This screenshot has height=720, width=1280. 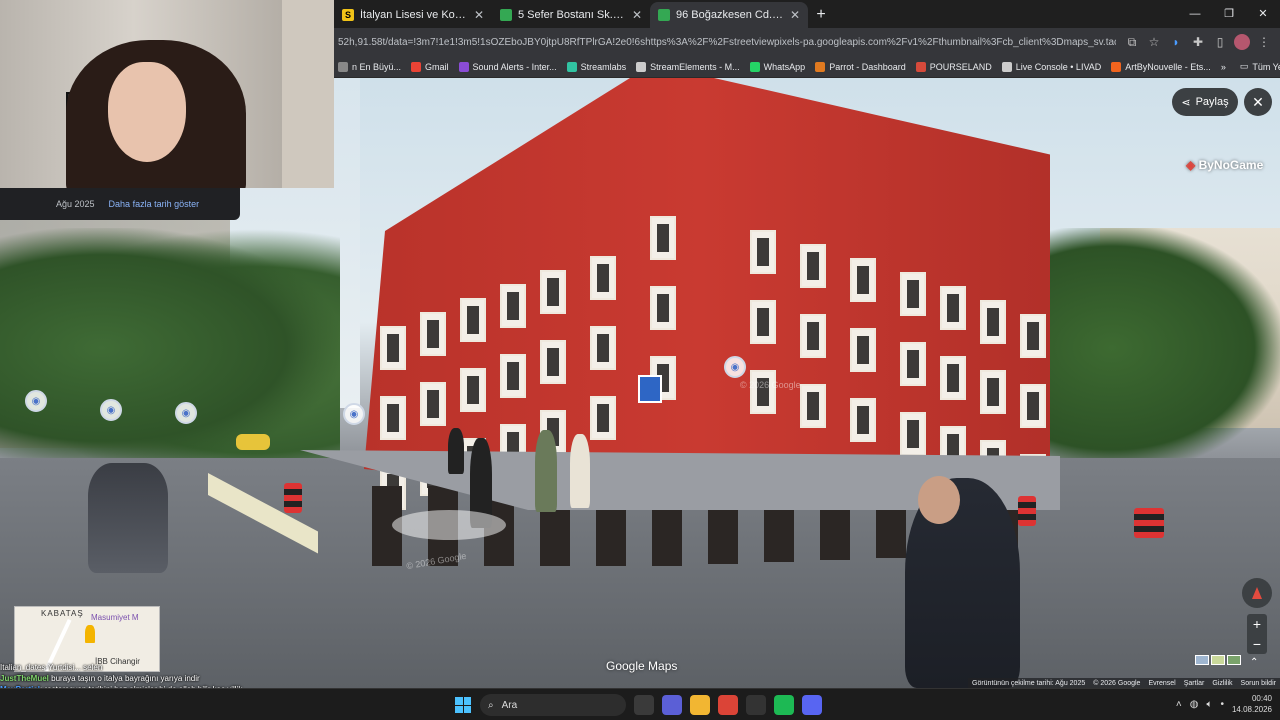 I want to click on window-controls: — ❐ ✕, so click(x=1229, y=14).